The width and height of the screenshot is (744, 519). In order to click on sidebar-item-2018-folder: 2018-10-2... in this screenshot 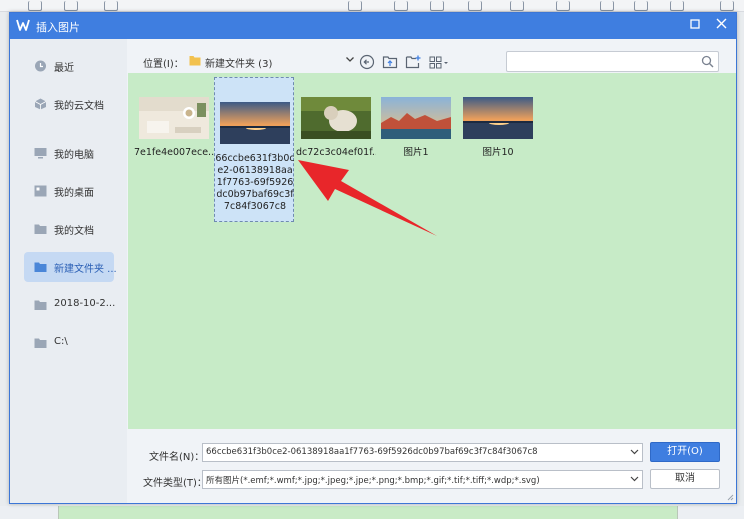, I will do `click(70, 305)`.